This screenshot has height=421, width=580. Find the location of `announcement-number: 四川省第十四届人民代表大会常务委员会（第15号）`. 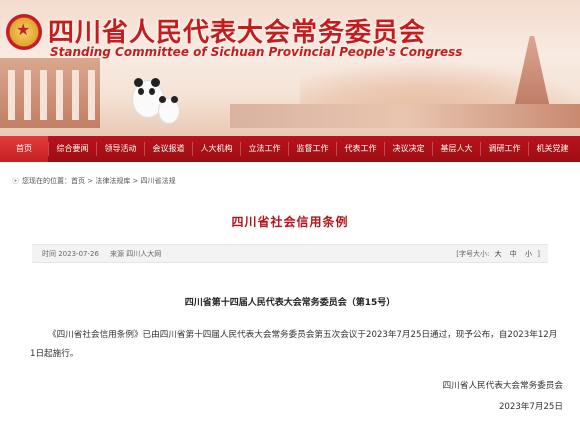

announcement-number: 四川省第十四届人民代表大会常务委员会（第15号） is located at coordinates (290, 303).